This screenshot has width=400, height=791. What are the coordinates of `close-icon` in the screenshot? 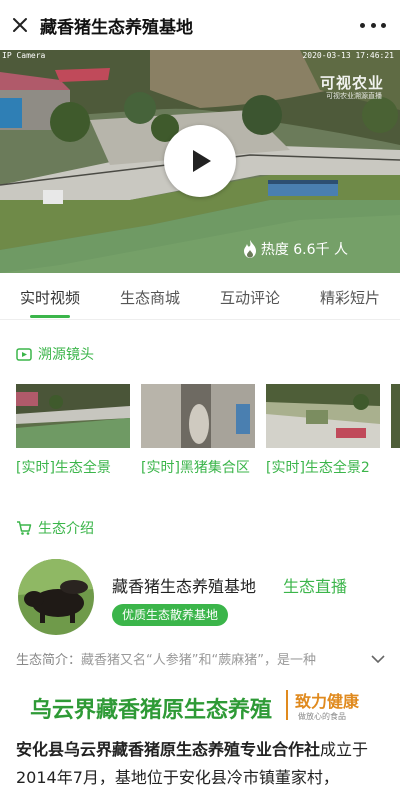 It's located at (20, 25).